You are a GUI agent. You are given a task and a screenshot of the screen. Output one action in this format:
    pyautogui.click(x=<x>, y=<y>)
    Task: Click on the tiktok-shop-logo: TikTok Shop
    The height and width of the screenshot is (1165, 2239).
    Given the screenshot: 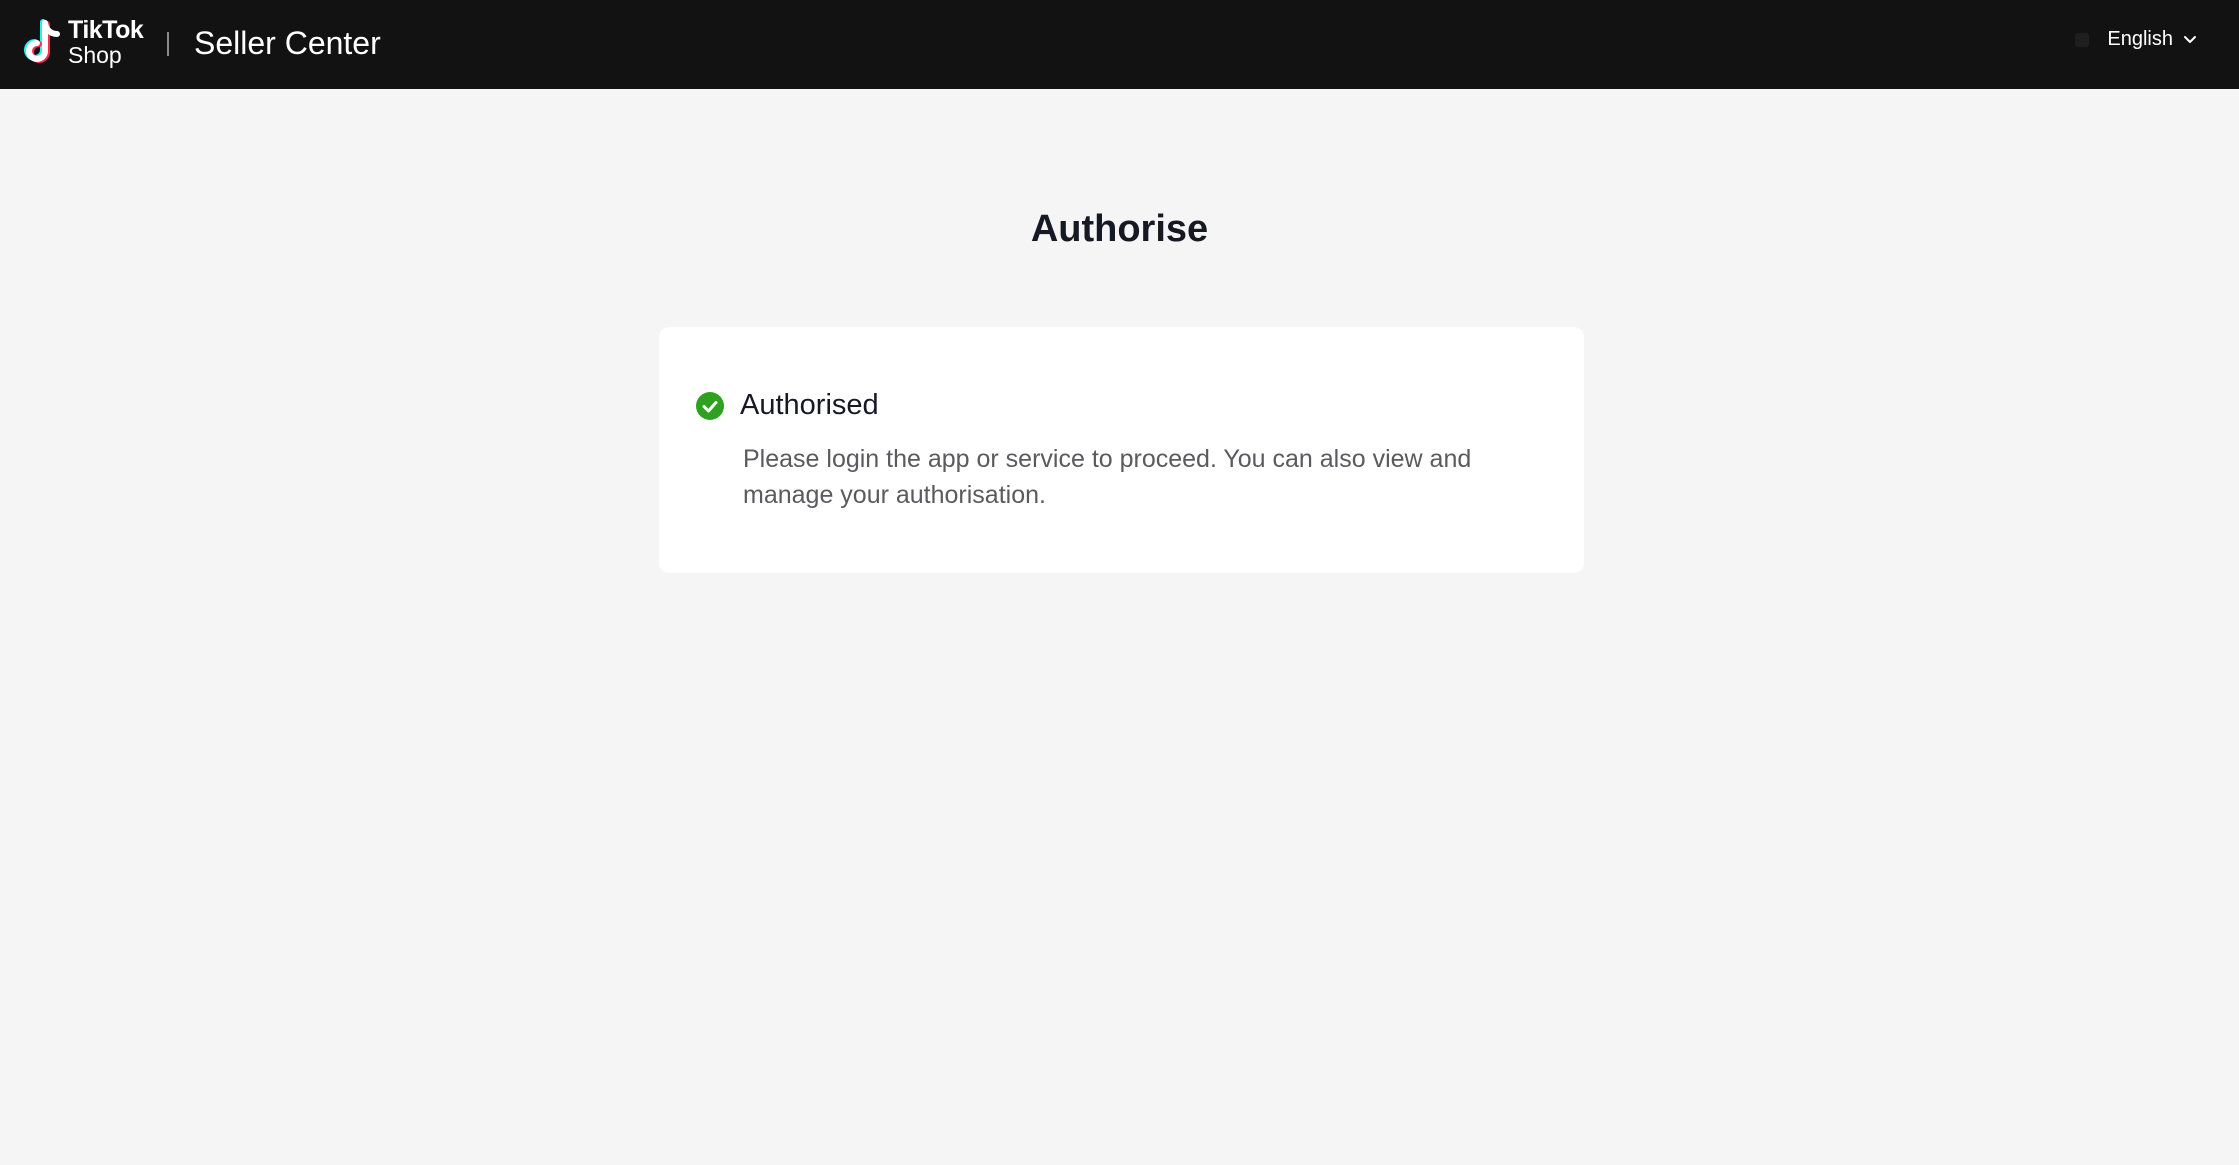 What is the action you would take?
    pyautogui.click(x=83, y=42)
    